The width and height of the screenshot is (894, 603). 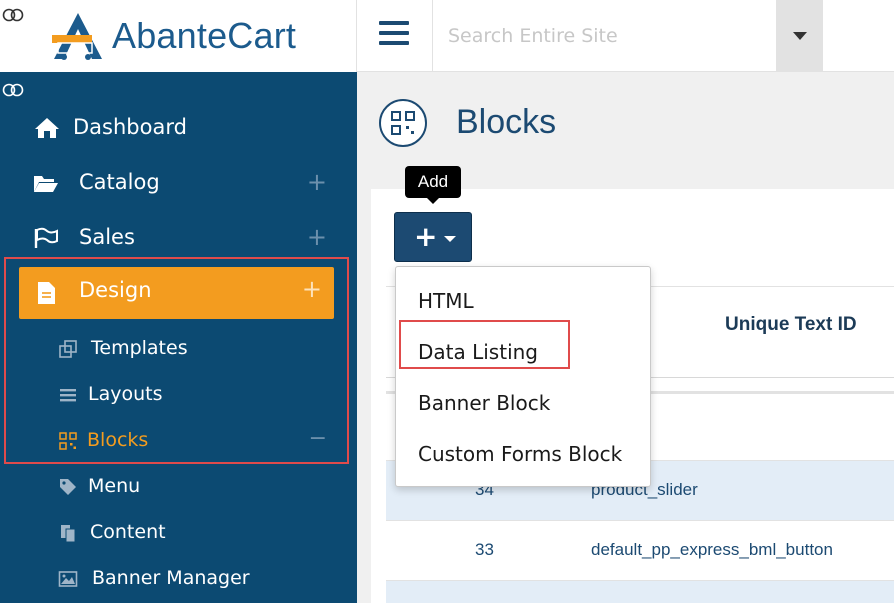 I want to click on menu-item-banner-block: Banner Block, so click(x=523, y=403).